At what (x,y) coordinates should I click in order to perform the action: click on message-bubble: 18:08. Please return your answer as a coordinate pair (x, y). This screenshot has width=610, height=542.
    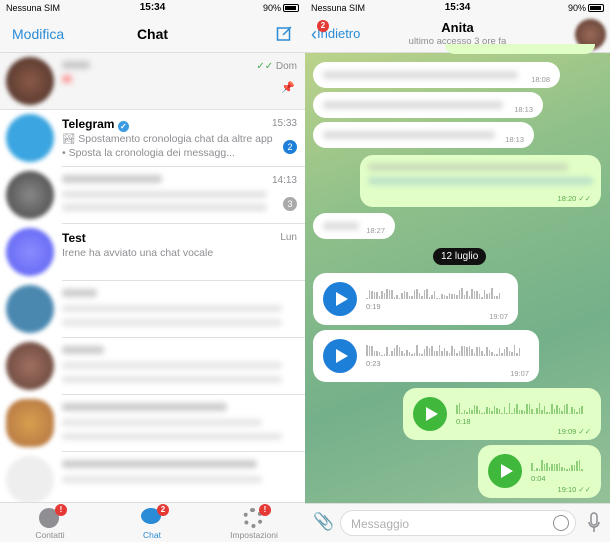
    Looking at the image, I should click on (436, 75).